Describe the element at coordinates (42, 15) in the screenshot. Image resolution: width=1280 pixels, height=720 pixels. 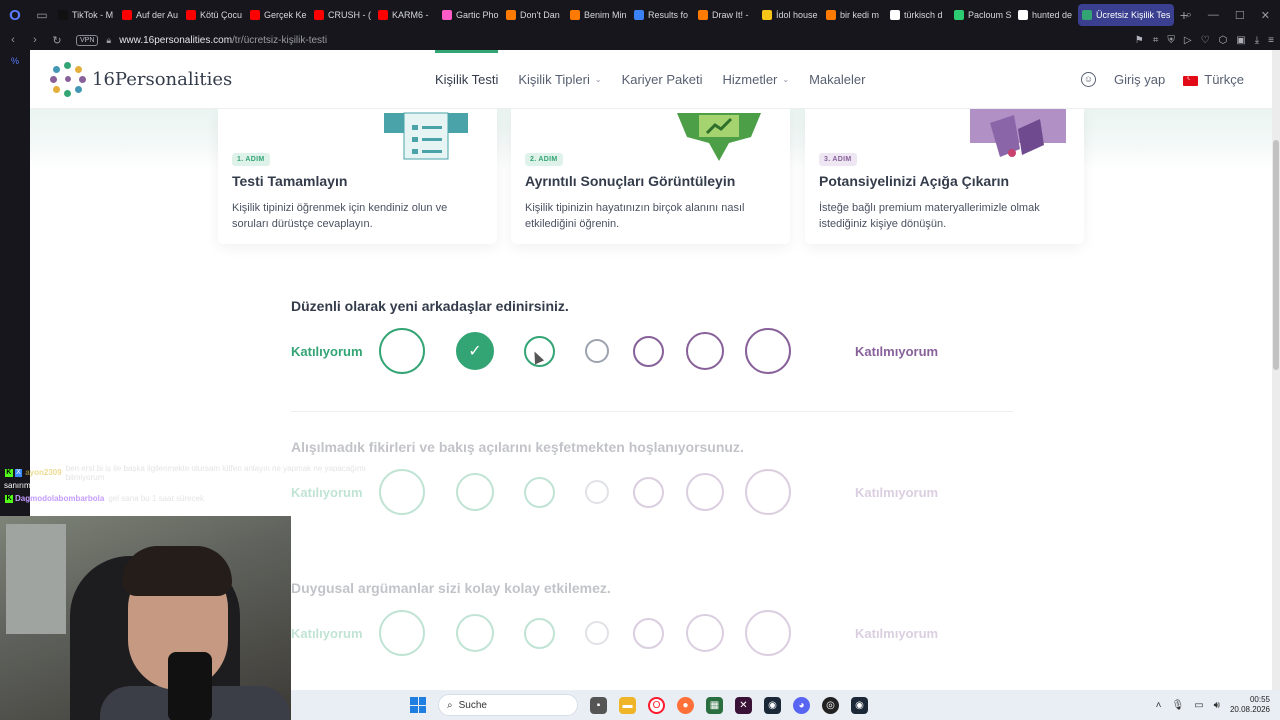
I see `workspaces-icon: ▭` at that location.